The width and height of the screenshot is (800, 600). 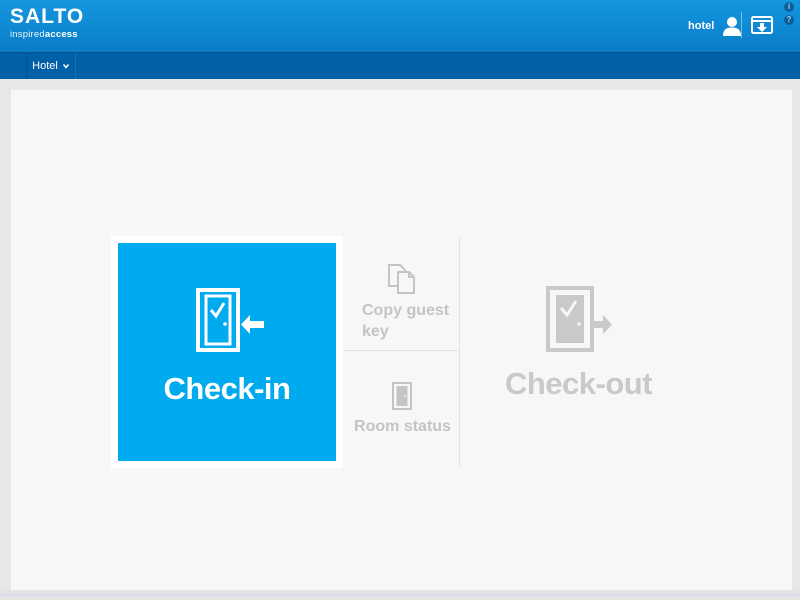 I want to click on nav-item-label: Hotel, so click(x=45, y=66).